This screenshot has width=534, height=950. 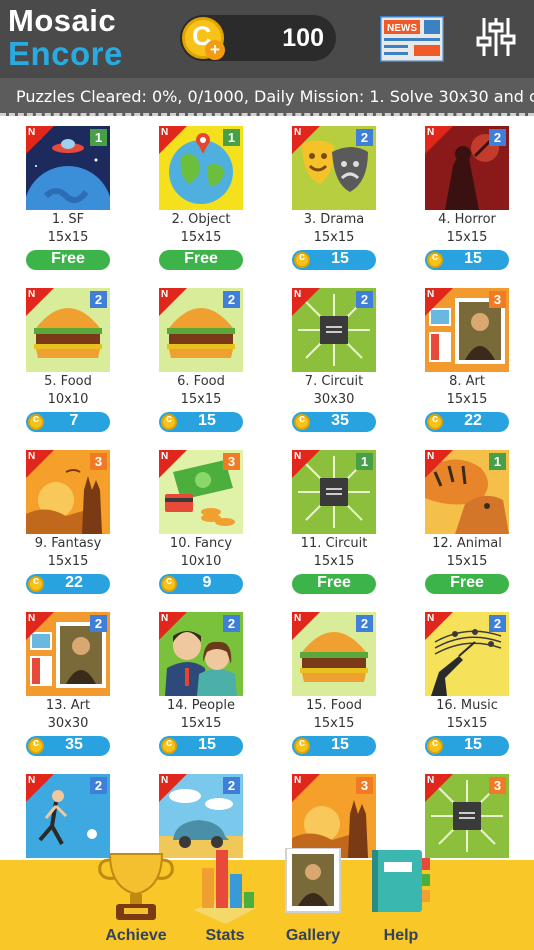 I want to click on trophy-icon, so click(x=136, y=886).